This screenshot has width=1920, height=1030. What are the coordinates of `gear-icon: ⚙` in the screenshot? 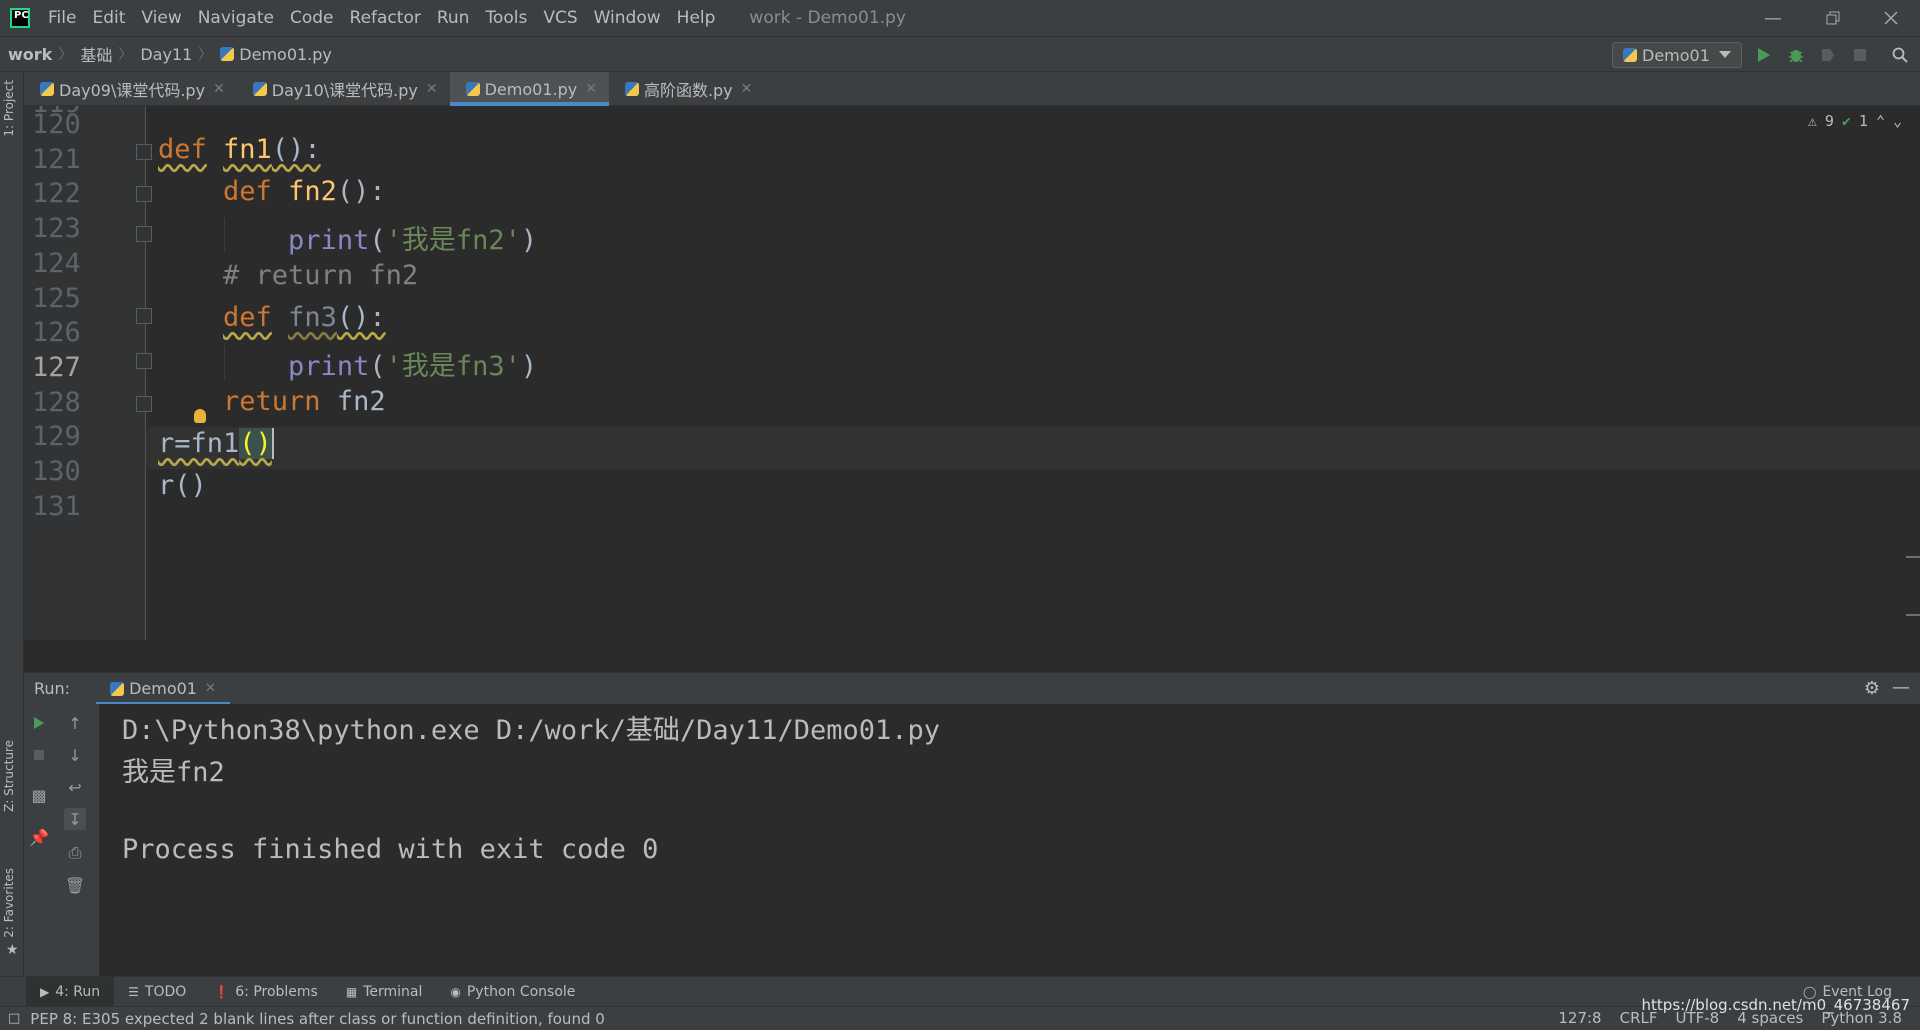 It's located at (1872, 688).